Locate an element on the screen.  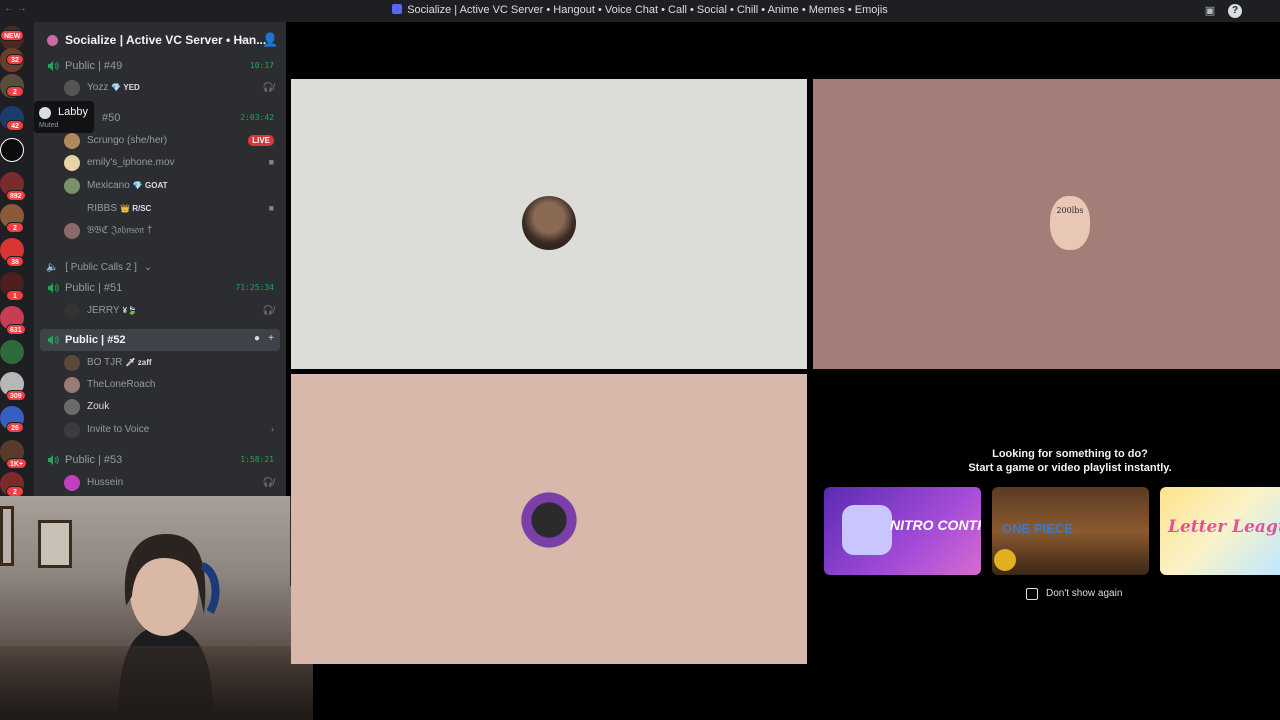
new-badge: NEW is located at coordinates (12, 35).